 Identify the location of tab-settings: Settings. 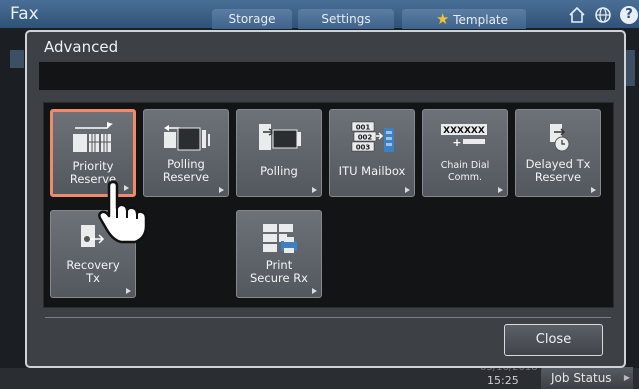
(346, 19).